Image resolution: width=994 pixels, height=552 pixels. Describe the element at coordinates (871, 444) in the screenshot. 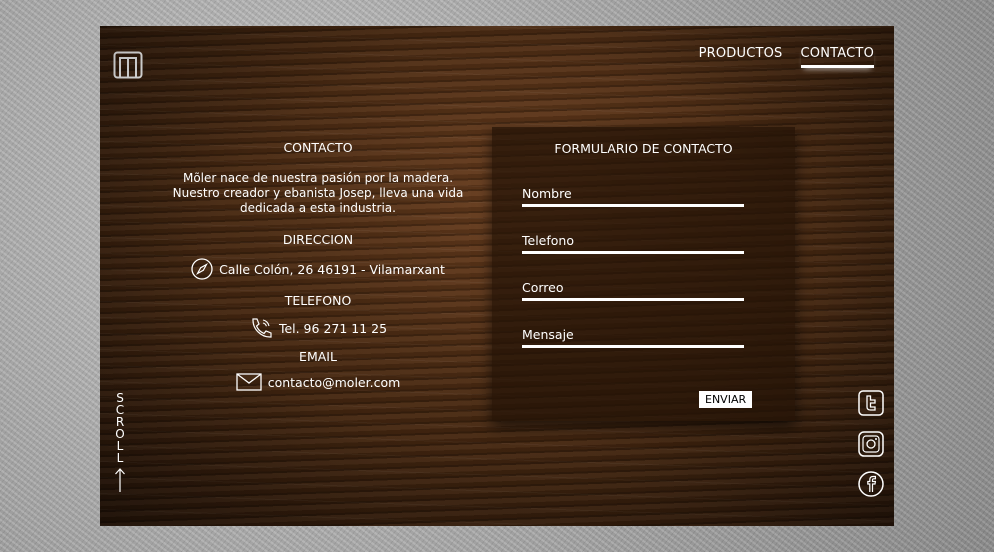

I see `instagram-icon` at that location.